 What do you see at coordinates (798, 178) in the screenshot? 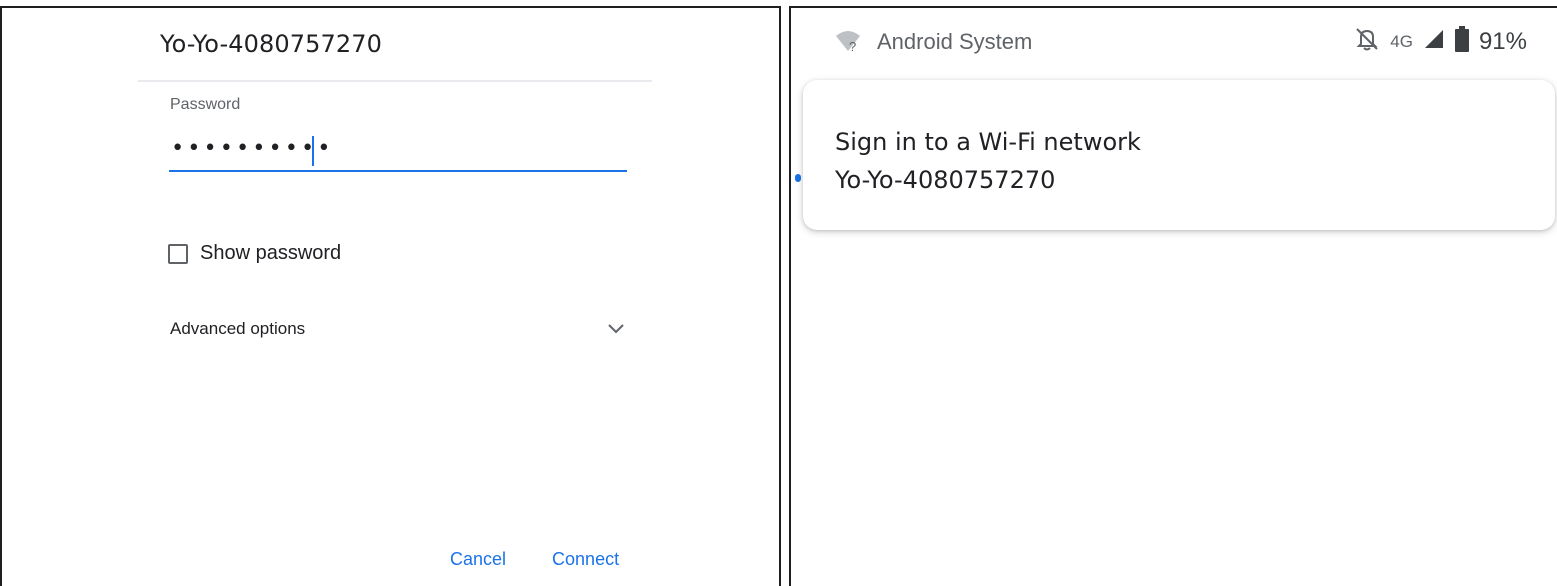
I see `edge-indicator-left` at bounding box center [798, 178].